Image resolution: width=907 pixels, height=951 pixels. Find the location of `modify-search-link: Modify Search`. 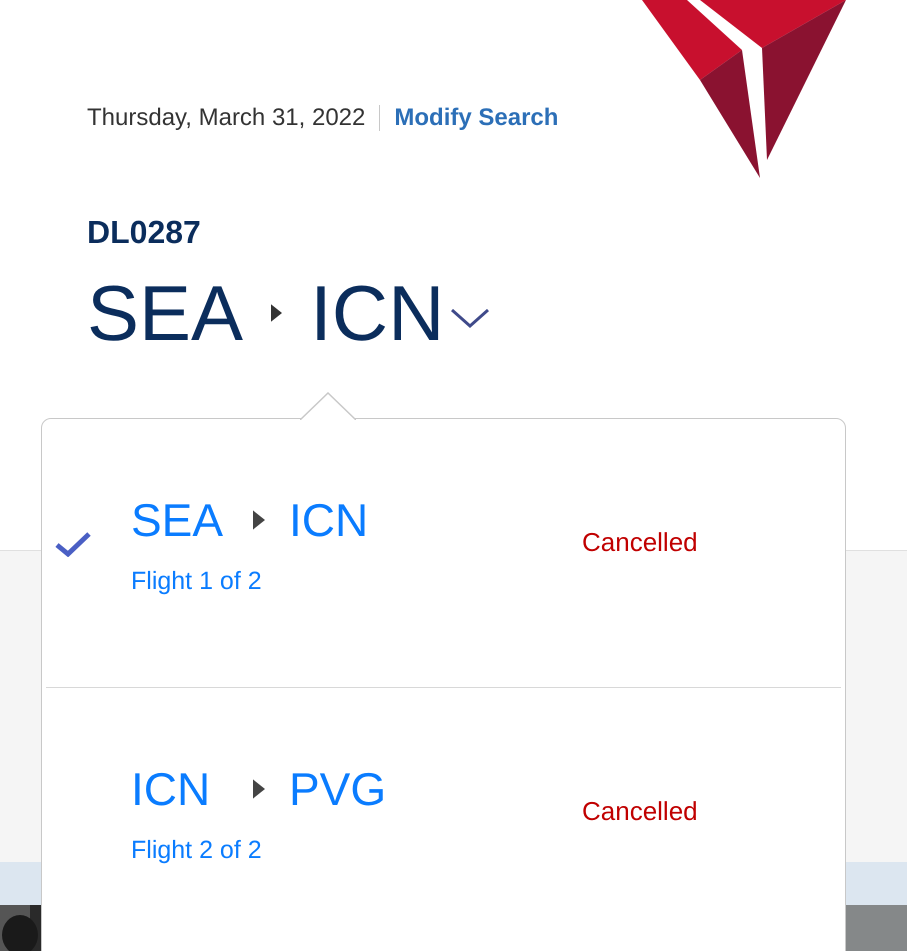

modify-search-link: Modify Search is located at coordinates (476, 118).